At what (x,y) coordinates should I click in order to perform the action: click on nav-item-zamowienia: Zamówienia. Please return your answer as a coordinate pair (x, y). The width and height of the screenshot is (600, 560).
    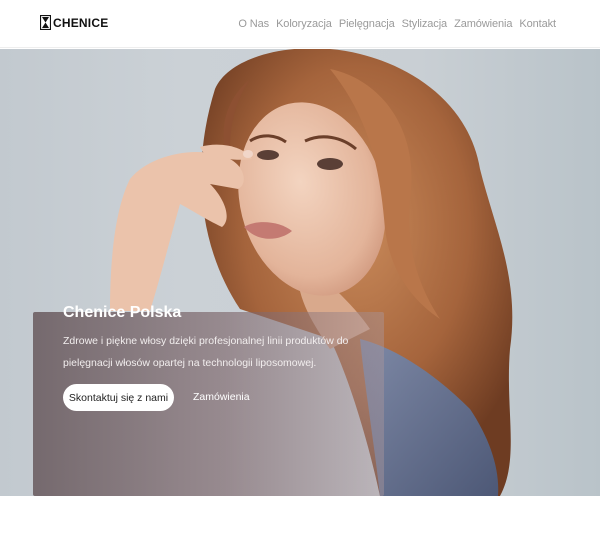
    Looking at the image, I should click on (483, 24).